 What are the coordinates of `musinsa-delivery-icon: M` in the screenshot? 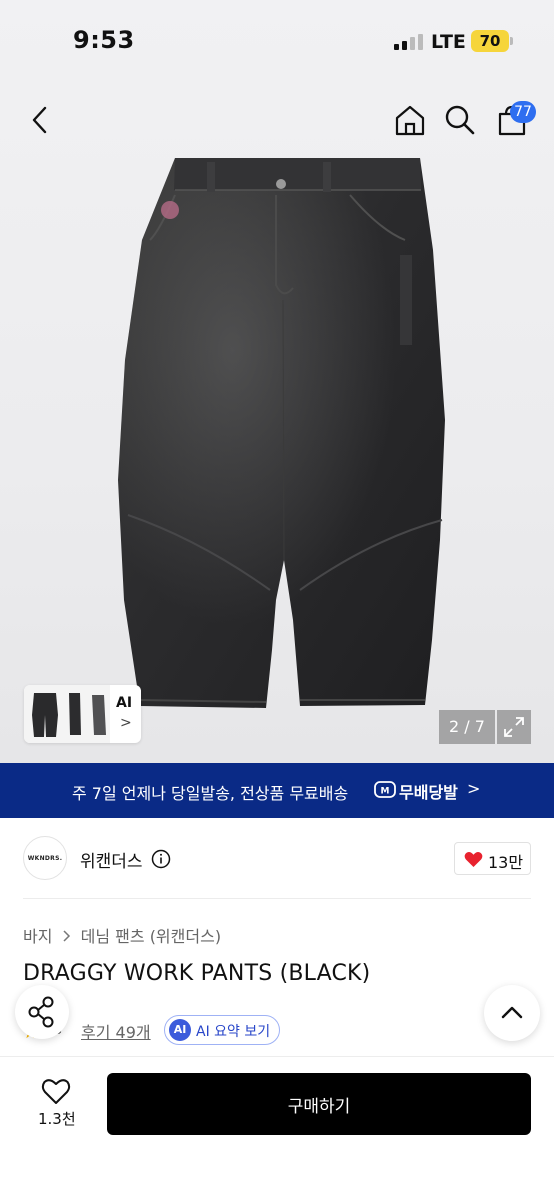 It's located at (385, 789).